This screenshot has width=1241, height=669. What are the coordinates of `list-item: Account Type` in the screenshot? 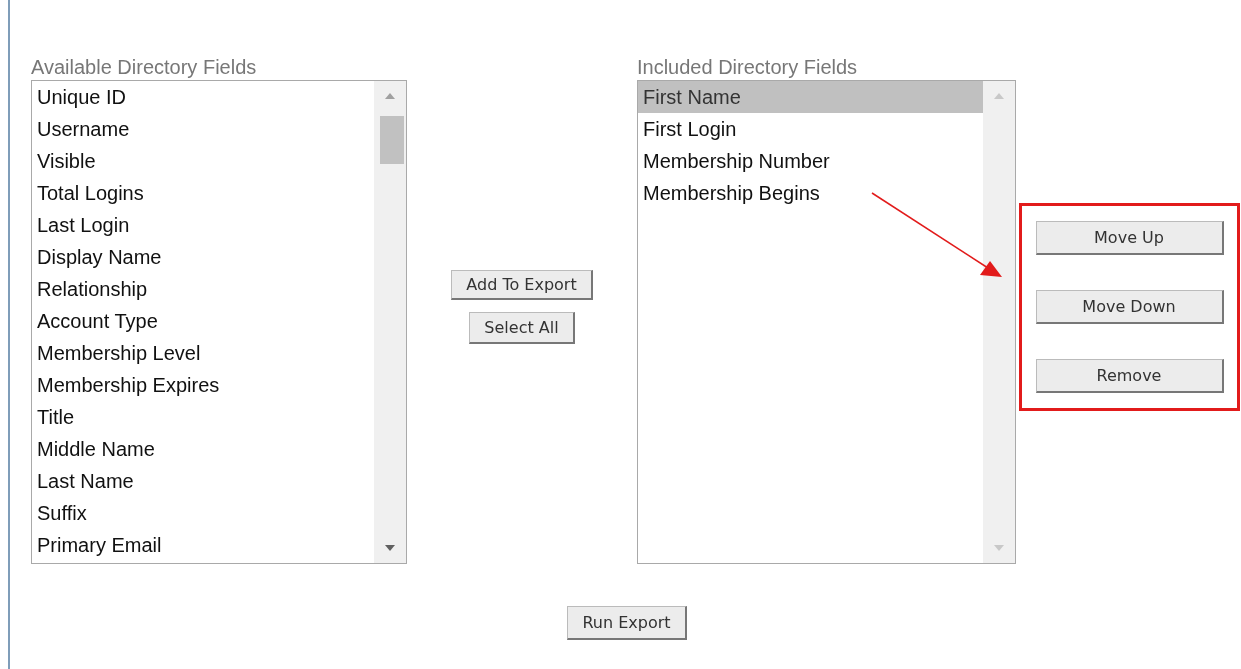 It's located at (203, 321).